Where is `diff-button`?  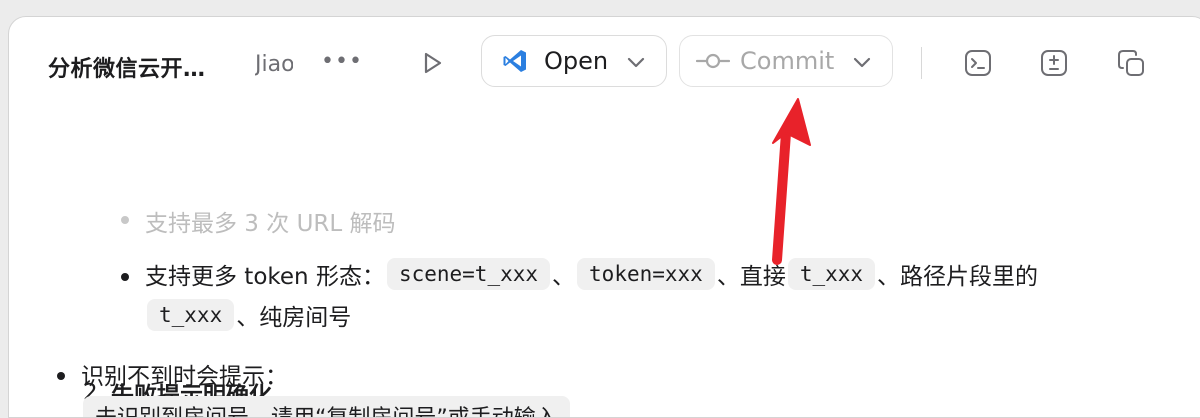 diff-button is located at coordinates (1054, 63).